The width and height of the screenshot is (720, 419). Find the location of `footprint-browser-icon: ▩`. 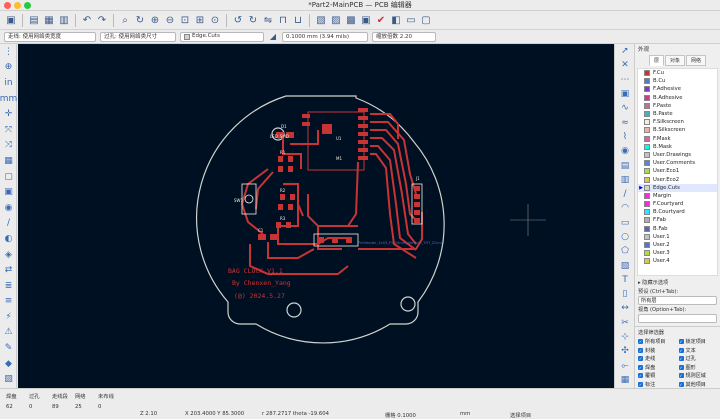

footprint-browser-icon: ▩ is located at coordinates (351, 20).